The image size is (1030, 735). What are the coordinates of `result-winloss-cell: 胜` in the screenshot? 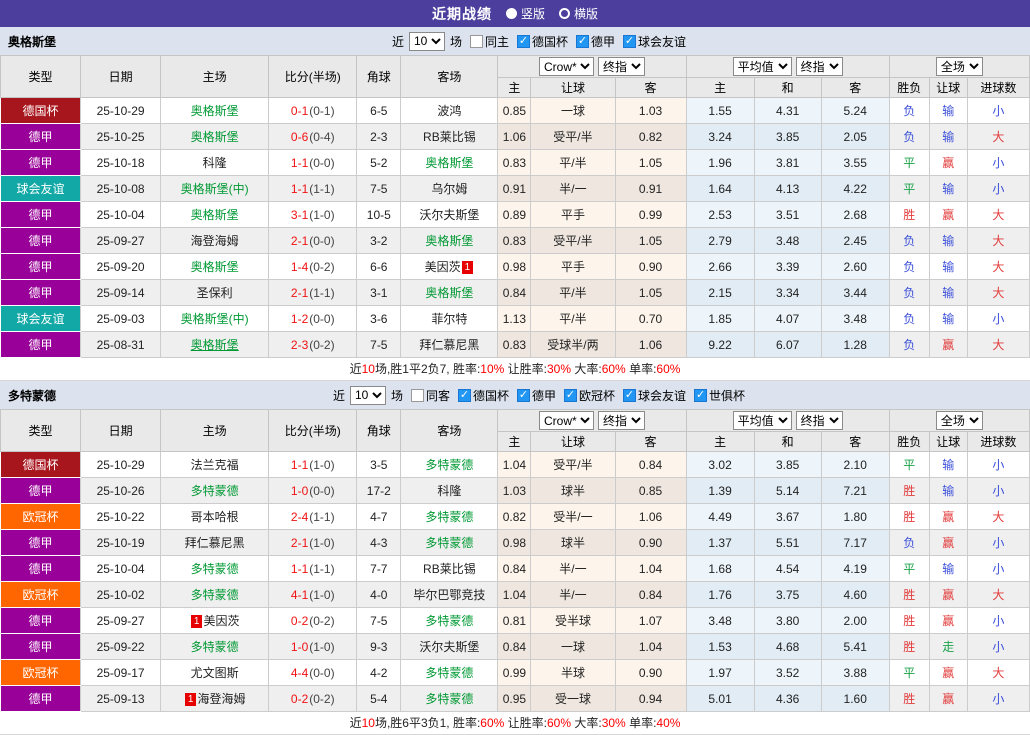 It's located at (909, 646).